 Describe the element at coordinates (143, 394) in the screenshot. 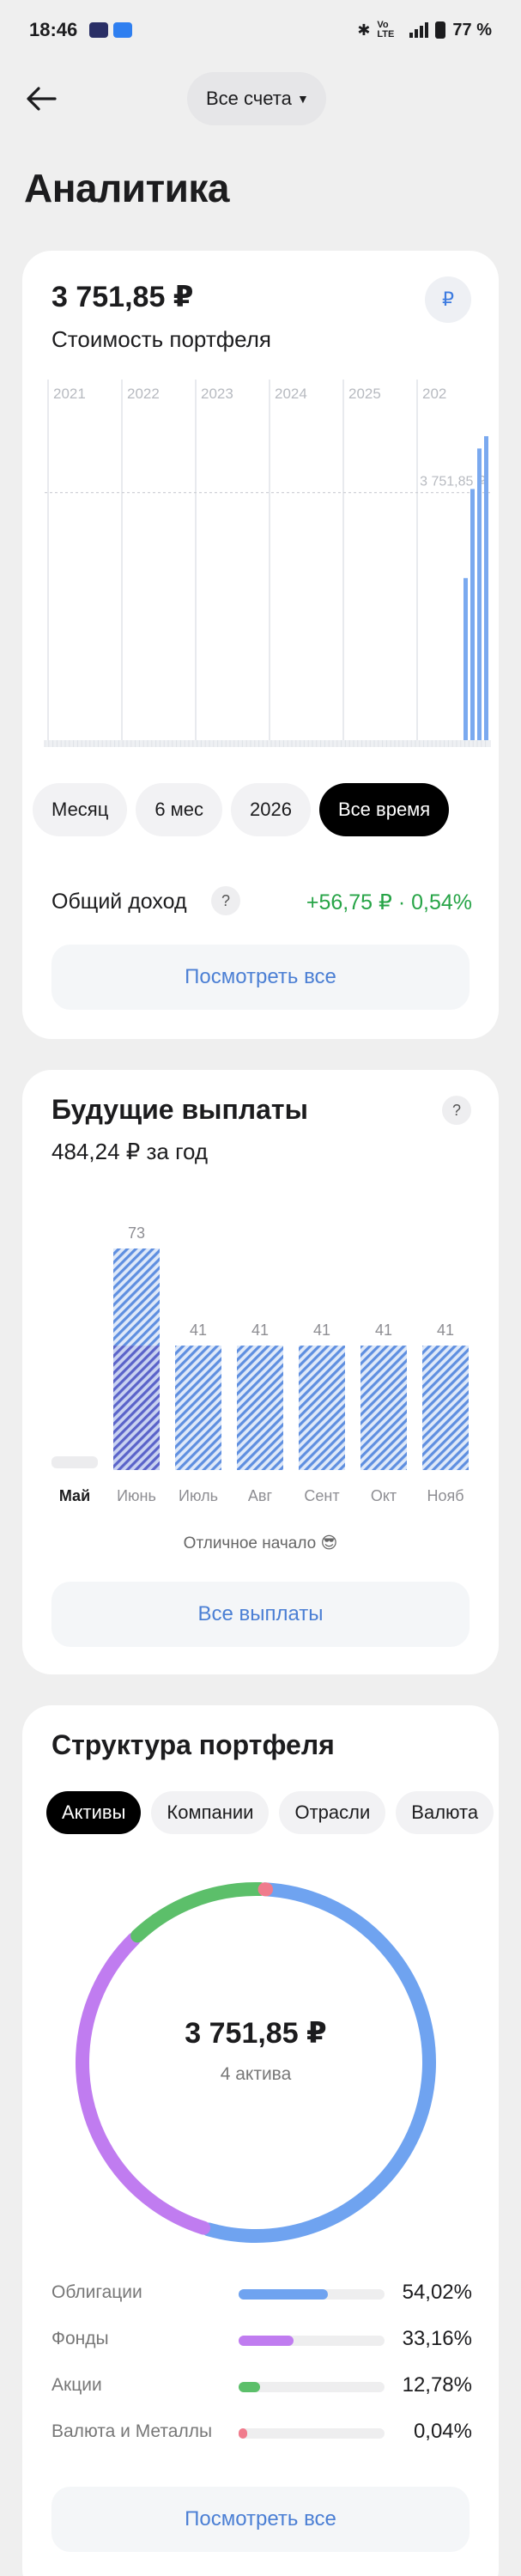

I see `x-tick-label: 2022` at that location.